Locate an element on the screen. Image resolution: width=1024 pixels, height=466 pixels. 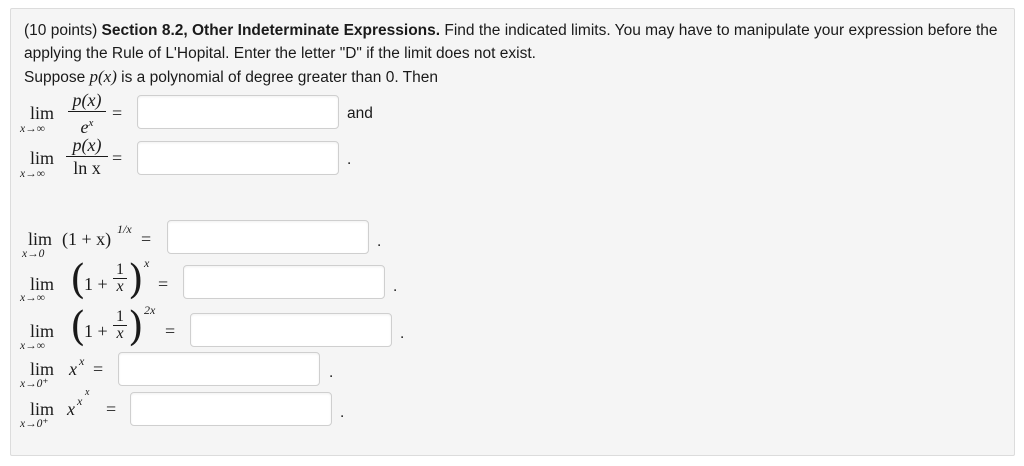
points-label: (10 points) is located at coordinates (63, 30).